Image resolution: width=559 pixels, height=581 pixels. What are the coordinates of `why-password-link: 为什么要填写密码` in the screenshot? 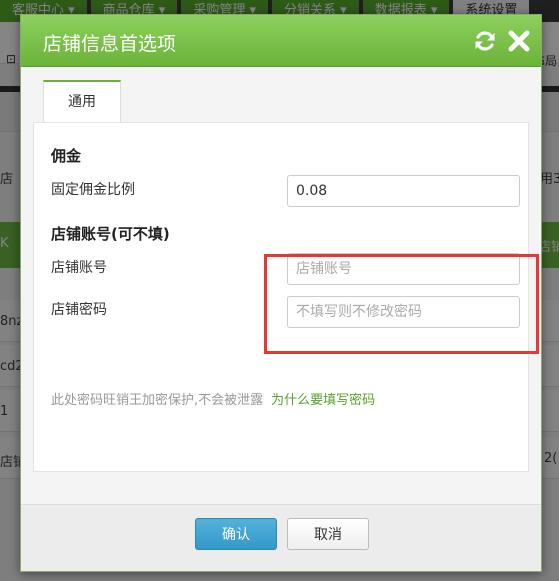 It's located at (323, 400).